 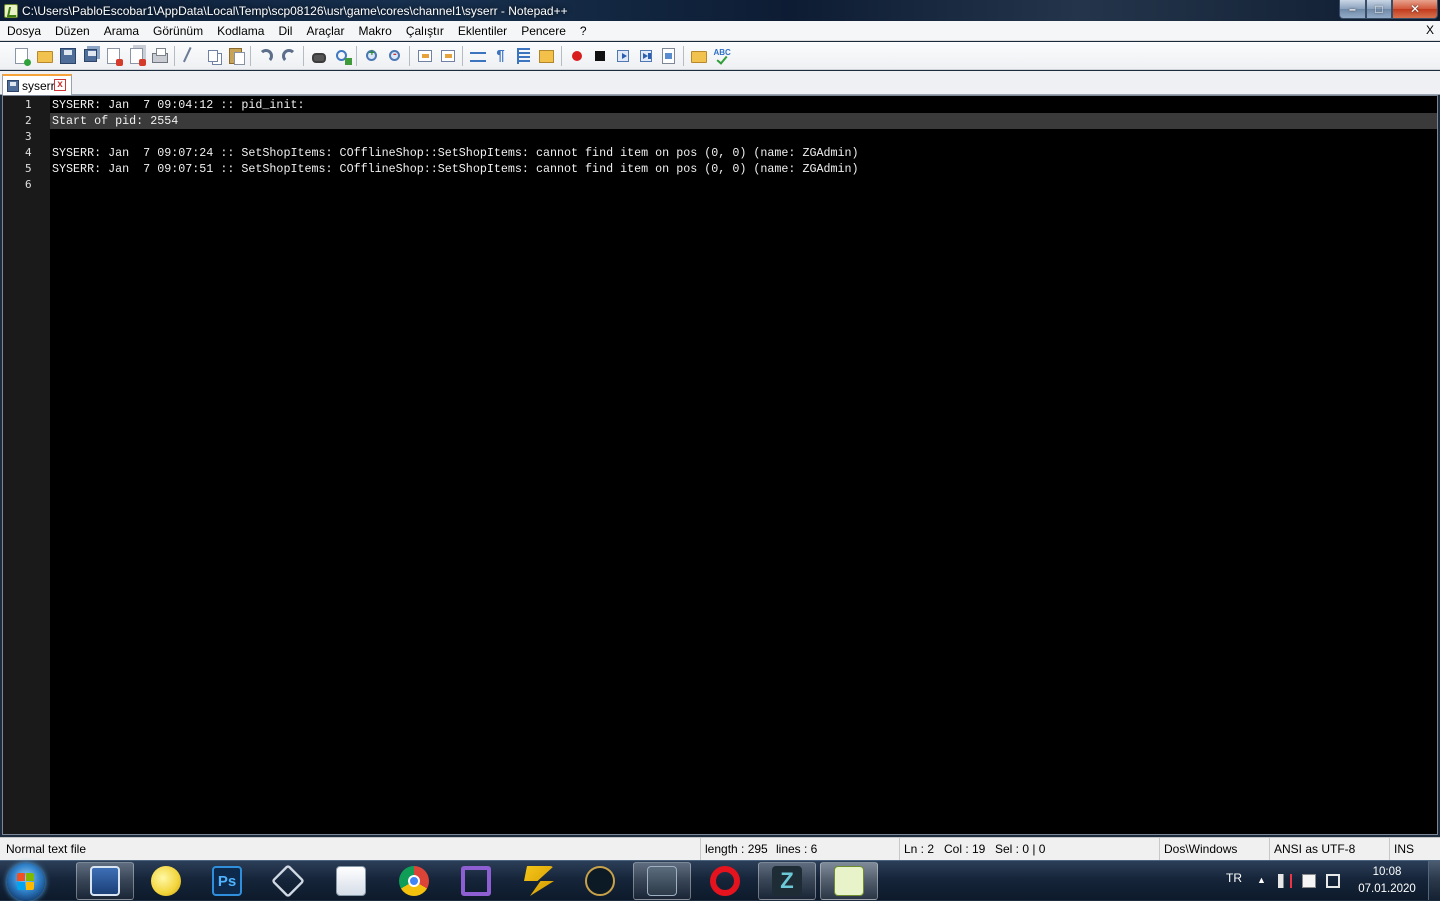 I want to click on clock-time: 10:08, so click(x=1387, y=872).